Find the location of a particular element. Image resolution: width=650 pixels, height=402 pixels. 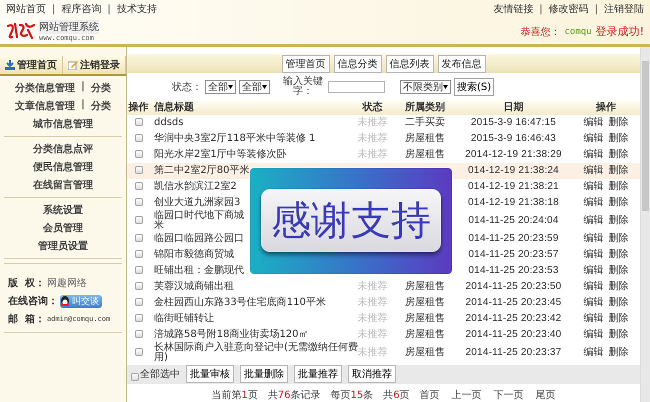

username: comqu is located at coordinates (578, 31).